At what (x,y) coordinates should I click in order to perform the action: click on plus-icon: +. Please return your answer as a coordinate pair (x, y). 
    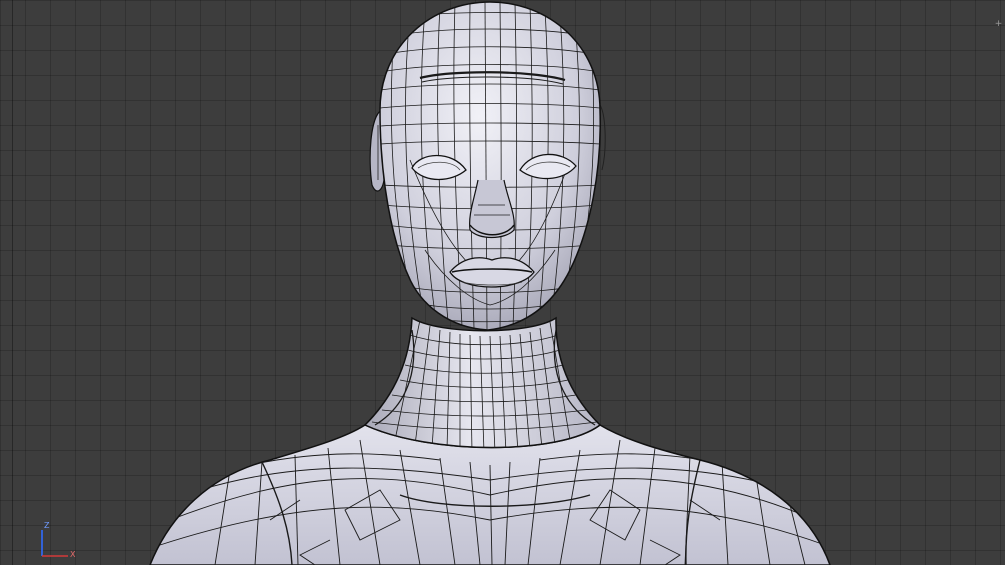
    Looking at the image, I should click on (998, 24).